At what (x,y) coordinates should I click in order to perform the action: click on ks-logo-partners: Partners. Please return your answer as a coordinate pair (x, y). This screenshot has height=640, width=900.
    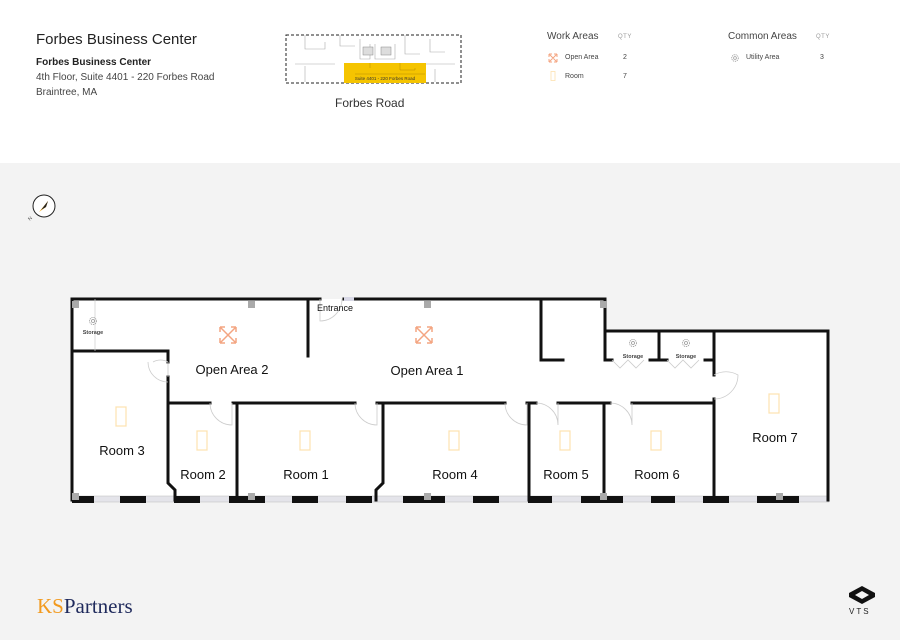
    Looking at the image, I should click on (98, 606).